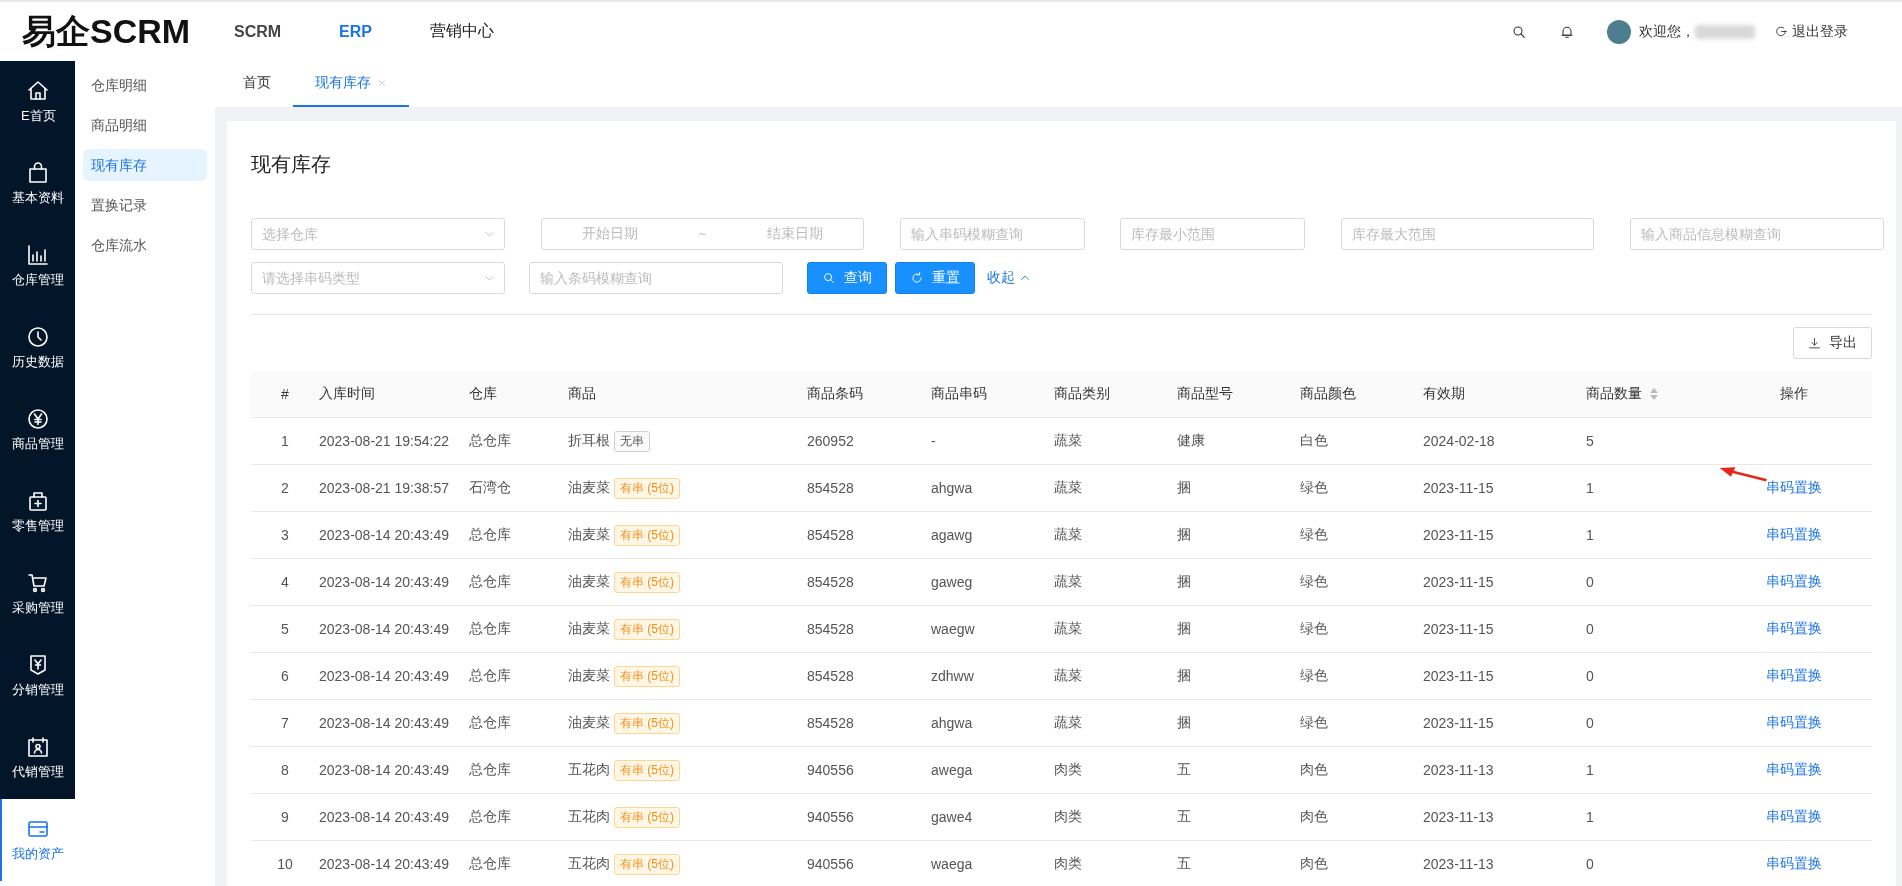 This screenshot has height=886, width=1902. I want to click on export-button: 导出, so click(1832, 343).